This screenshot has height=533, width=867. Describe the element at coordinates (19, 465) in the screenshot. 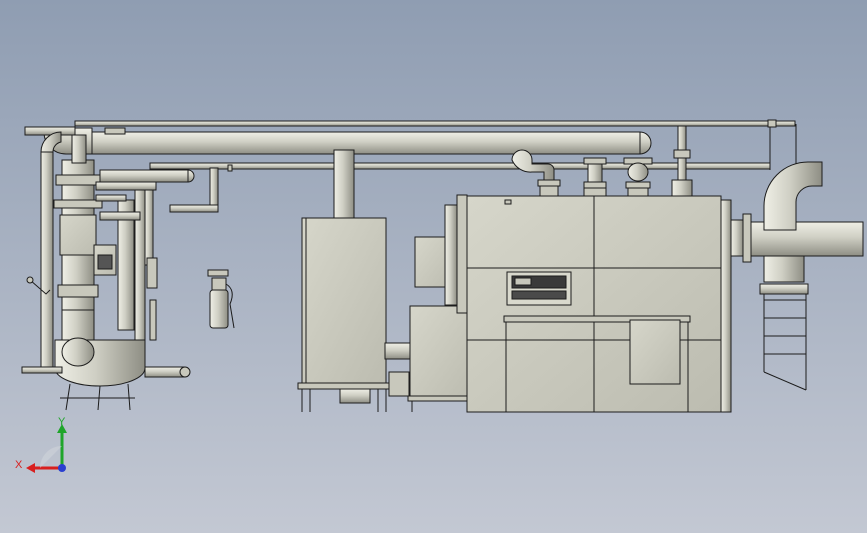

I see `x-axis-label: X` at that location.